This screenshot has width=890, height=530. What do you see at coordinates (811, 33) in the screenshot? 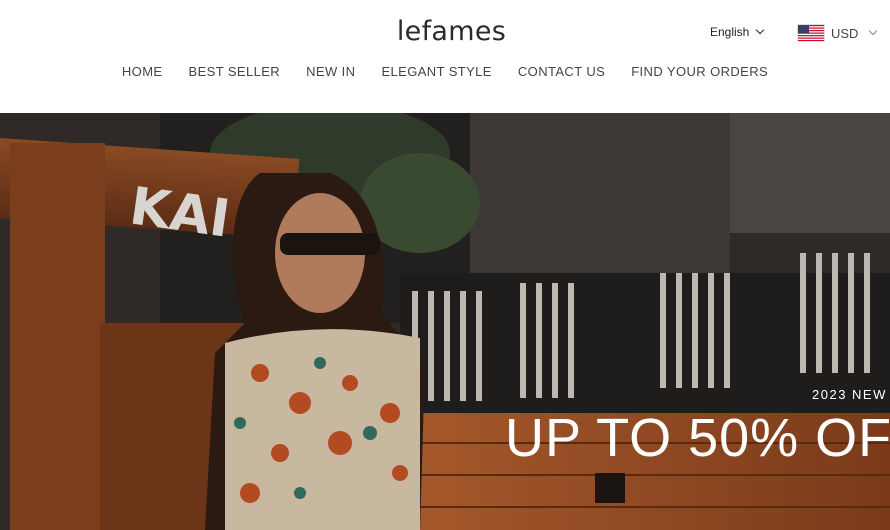
I see `us-flag-icon` at bounding box center [811, 33].